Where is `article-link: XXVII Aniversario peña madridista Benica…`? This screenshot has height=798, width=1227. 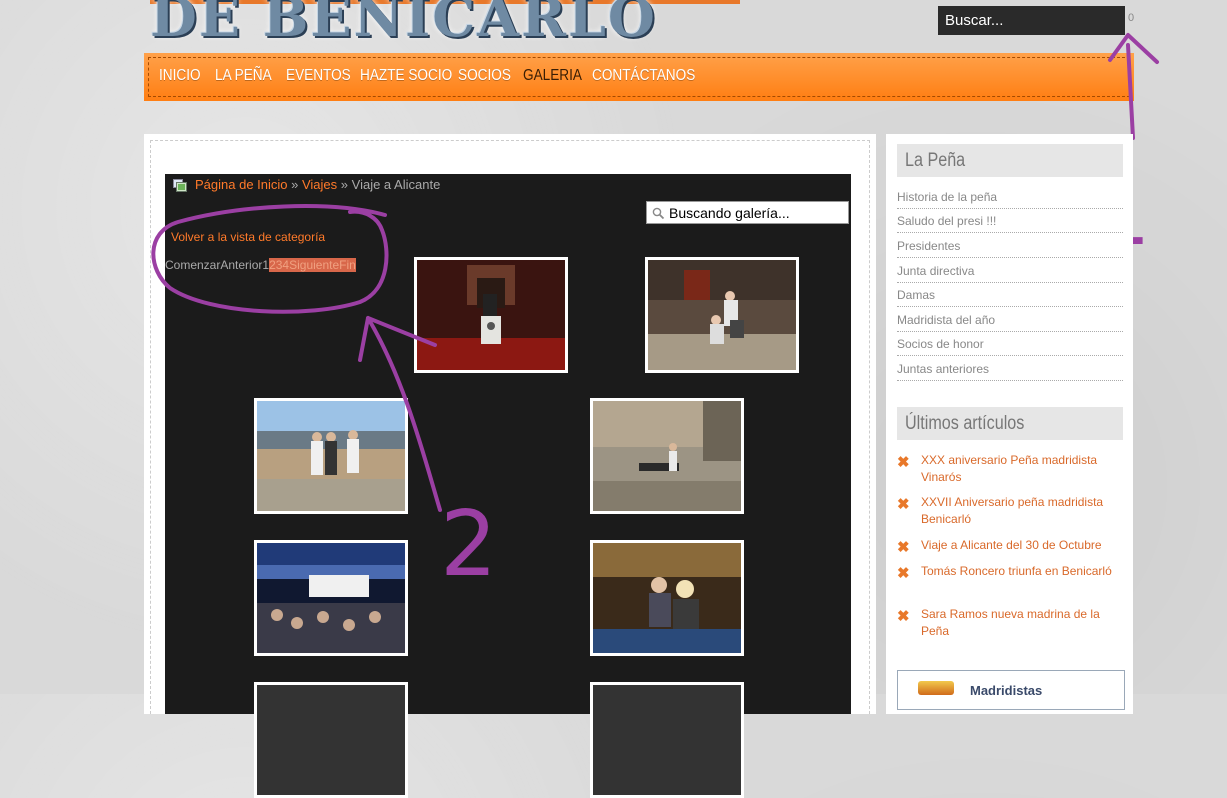 article-link: XXVII Aniversario peña madridista Benica… is located at coordinates (1023, 511).